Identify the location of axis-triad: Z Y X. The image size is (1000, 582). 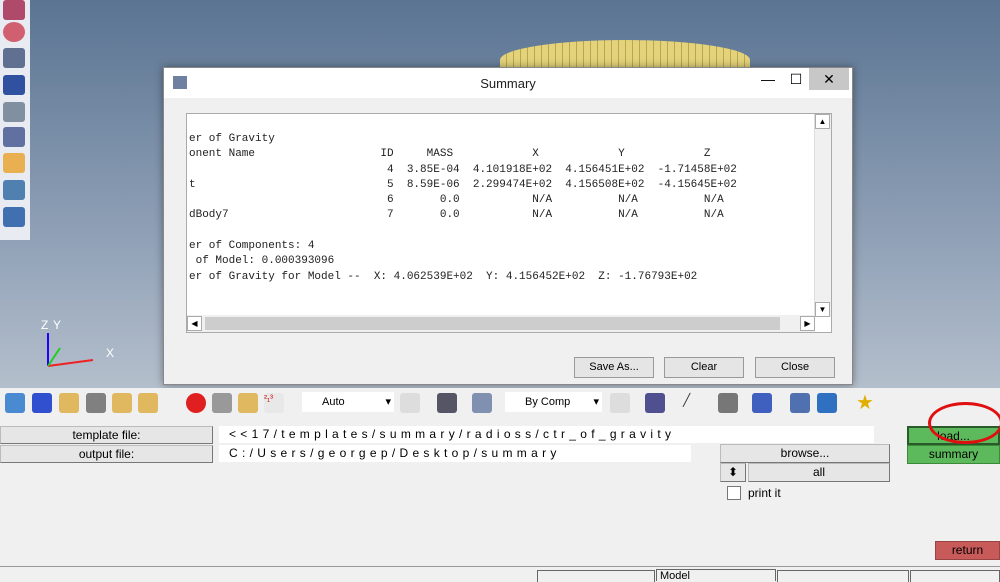
(83, 348).